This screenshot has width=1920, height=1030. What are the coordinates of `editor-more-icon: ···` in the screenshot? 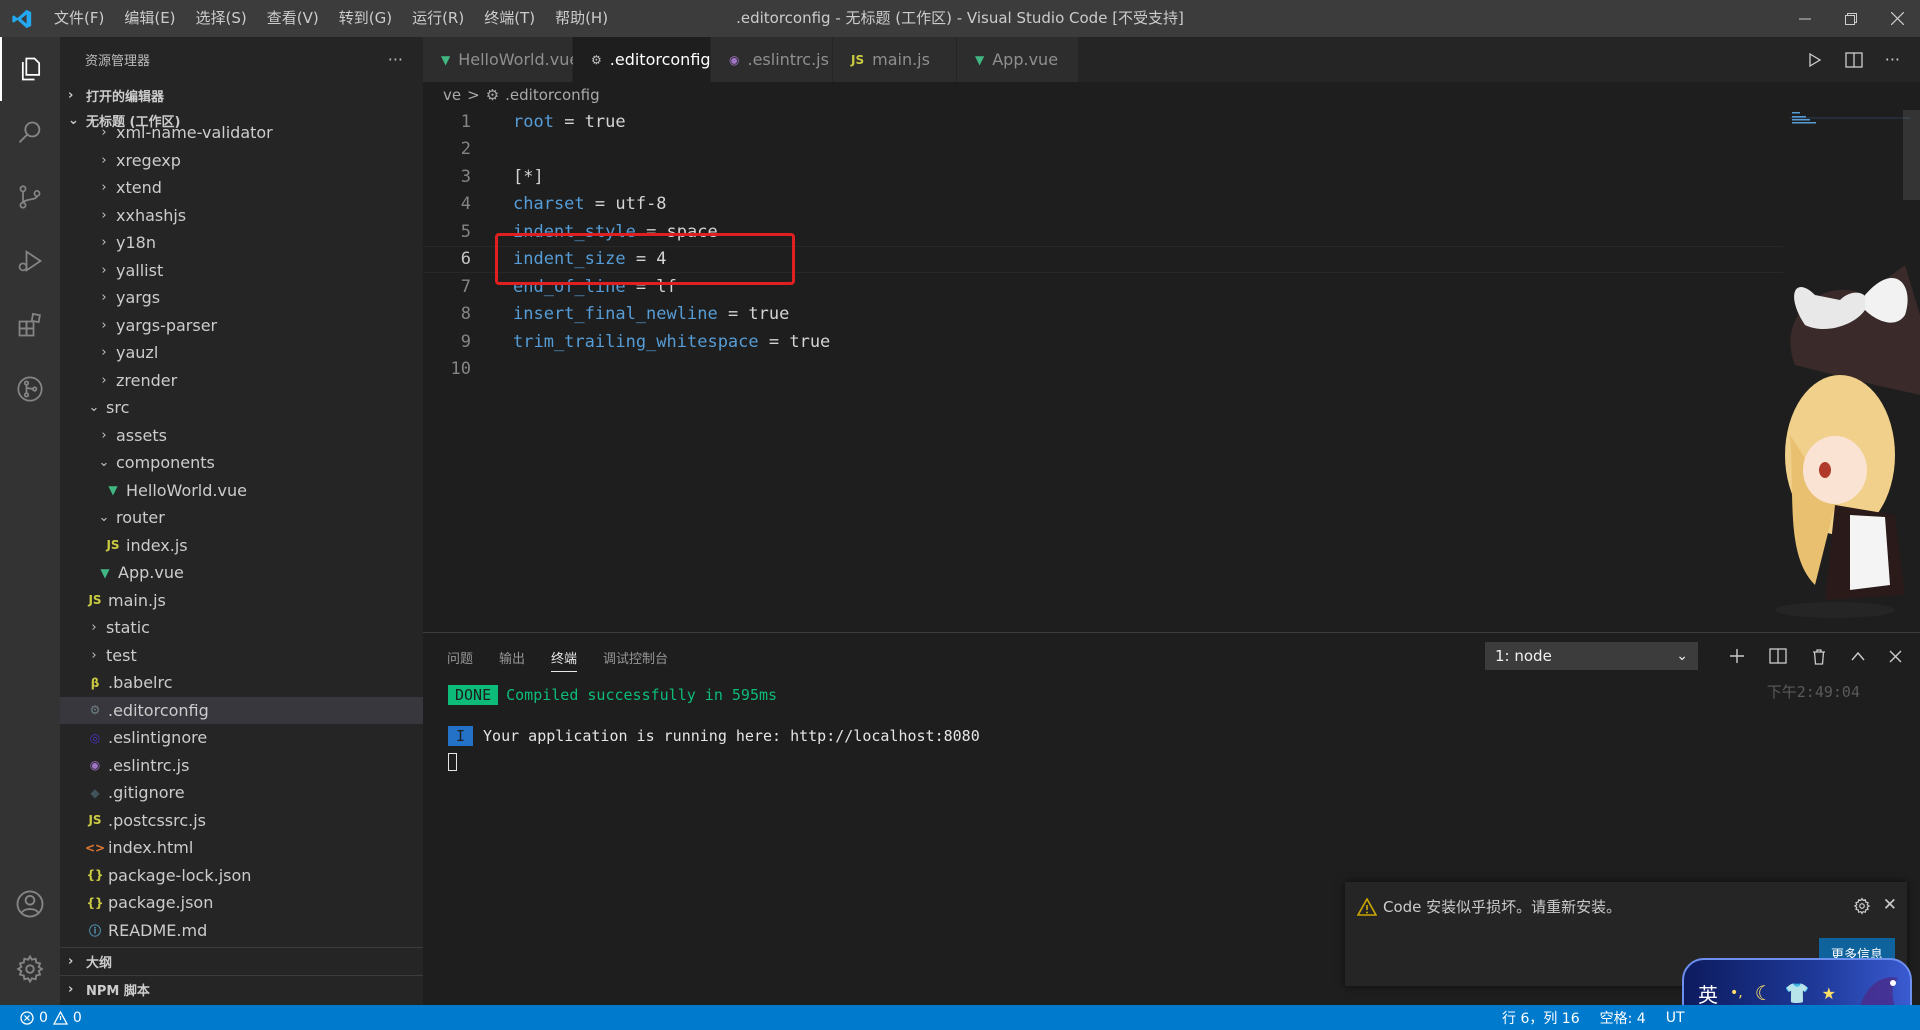 It's located at (1892, 59).